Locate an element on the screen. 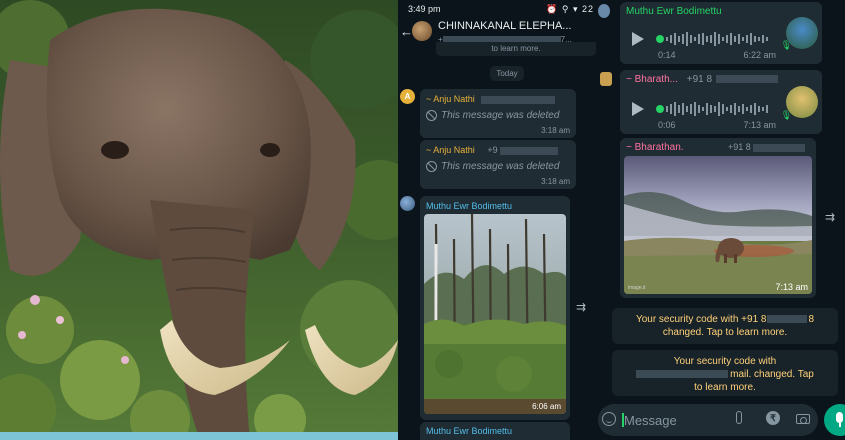  status-icons: ⏰ ⚲ ▾ 22 is located at coordinates (570, 9).